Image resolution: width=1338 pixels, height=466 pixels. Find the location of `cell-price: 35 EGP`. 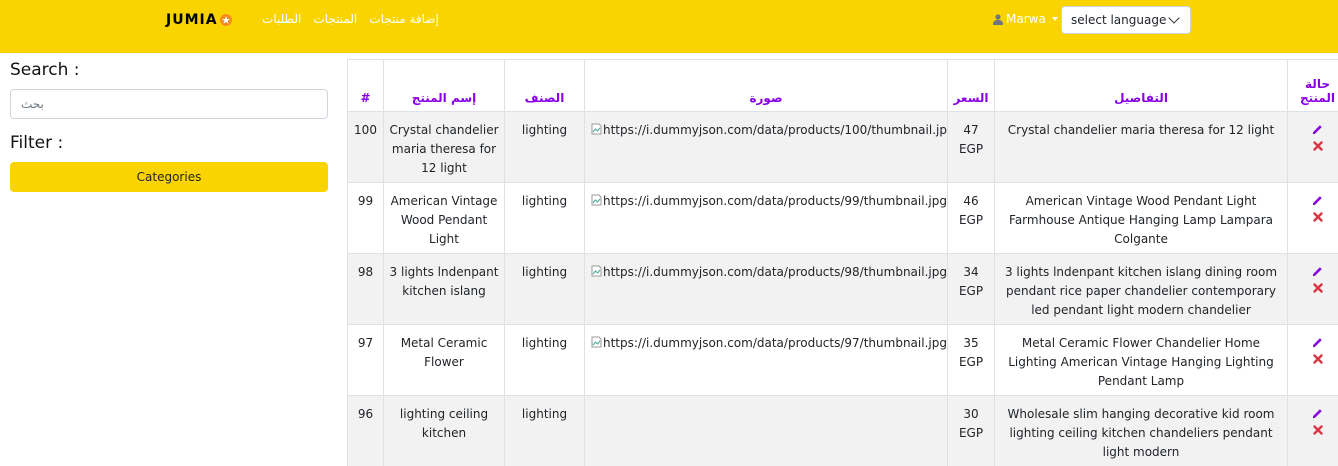

cell-price: 35 EGP is located at coordinates (971, 360).